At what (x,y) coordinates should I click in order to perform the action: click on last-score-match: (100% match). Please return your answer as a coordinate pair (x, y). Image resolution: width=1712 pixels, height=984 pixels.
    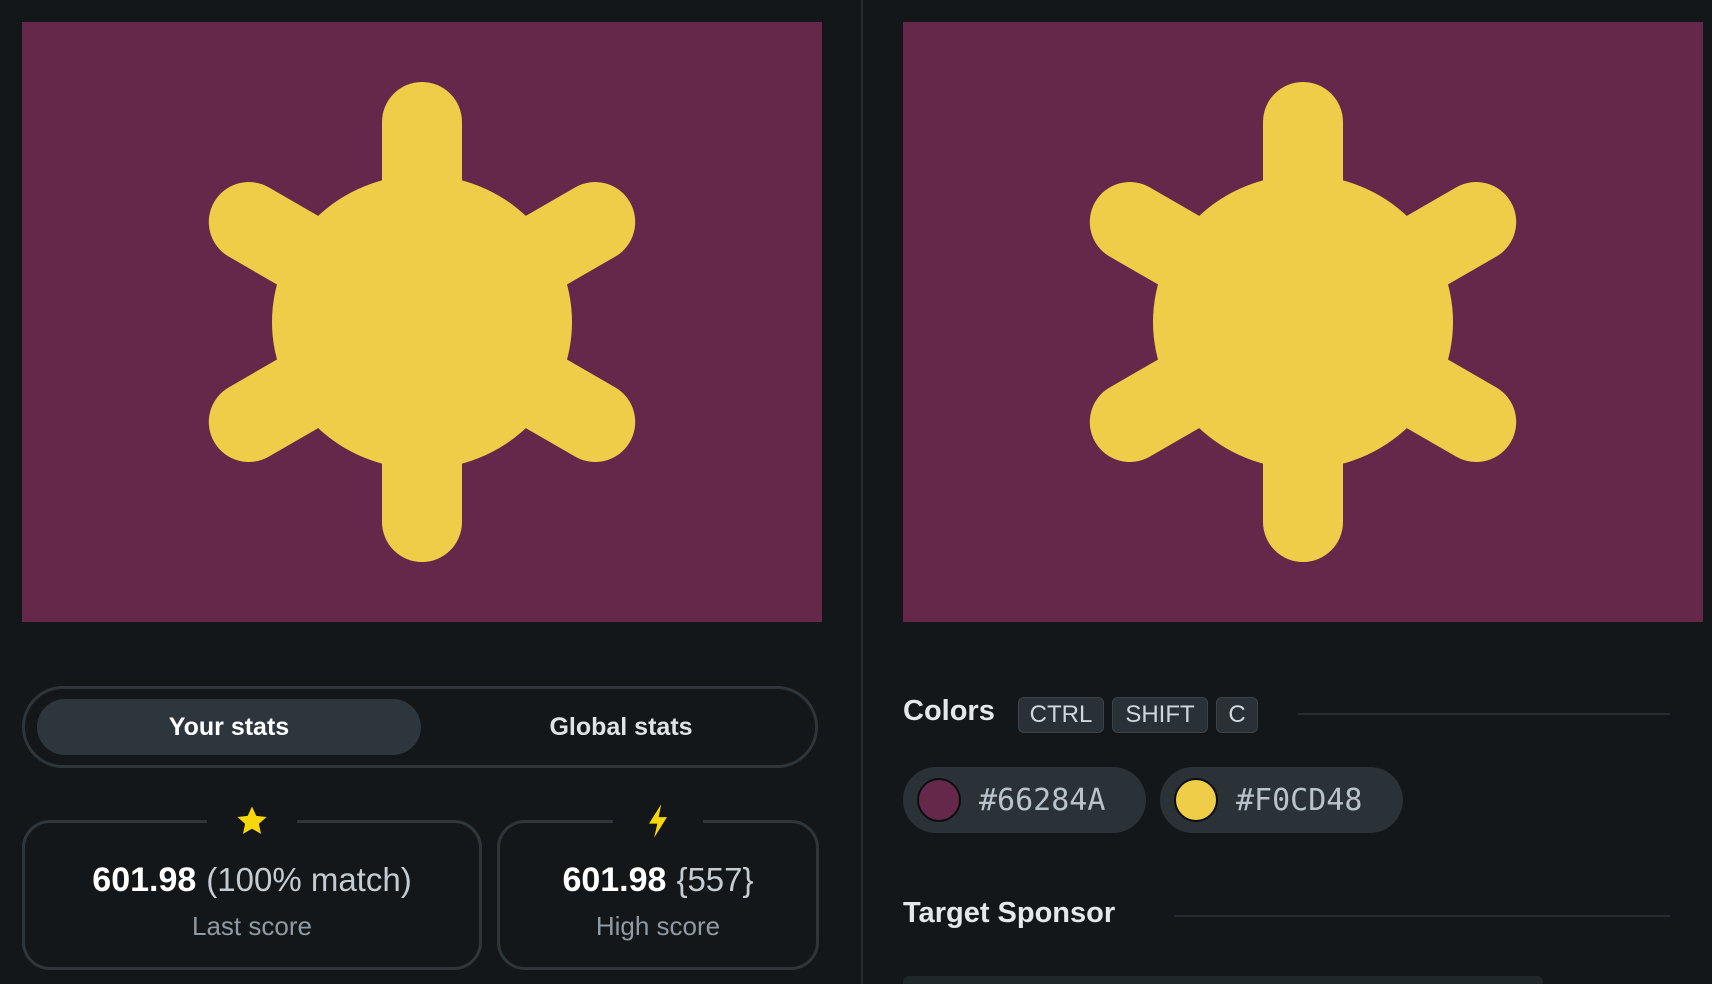
    Looking at the image, I should click on (309, 879).